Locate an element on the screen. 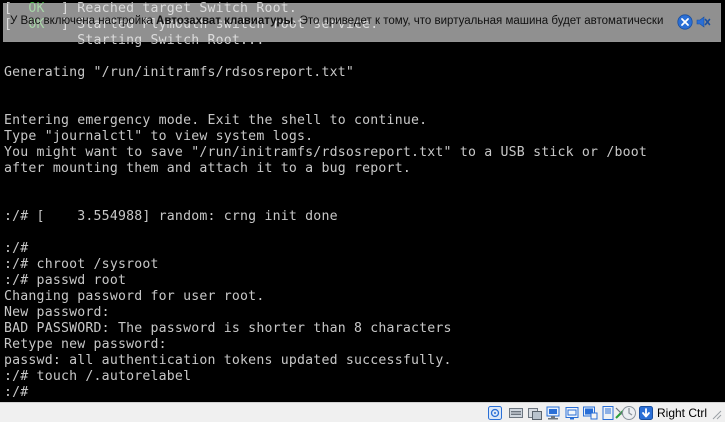 The height and width of the screenshot is (422, 725). console-line: :/# passwd root is located at coordinates (65, 280).